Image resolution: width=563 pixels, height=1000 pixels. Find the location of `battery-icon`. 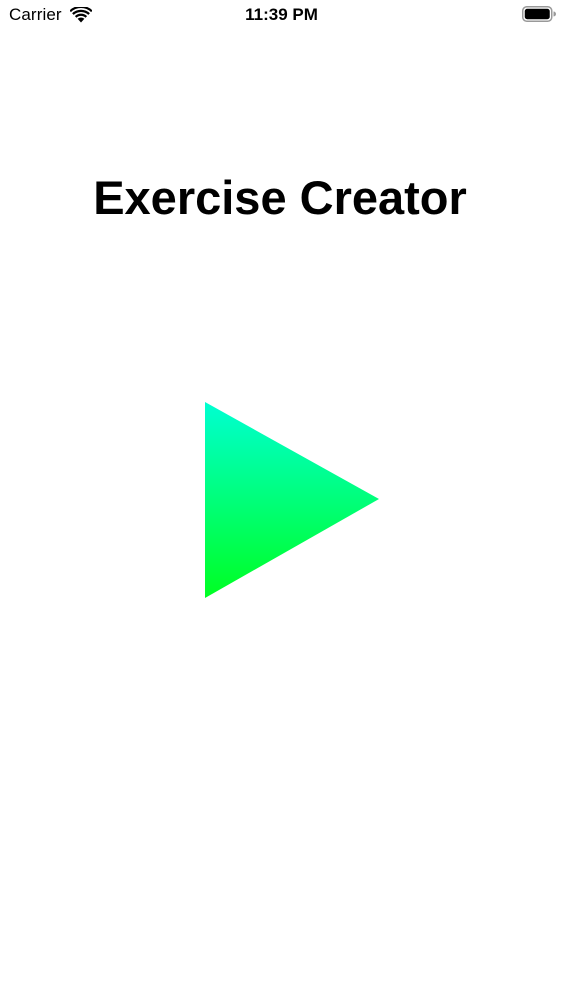

battery-icon is located at coordinates (539, 14).